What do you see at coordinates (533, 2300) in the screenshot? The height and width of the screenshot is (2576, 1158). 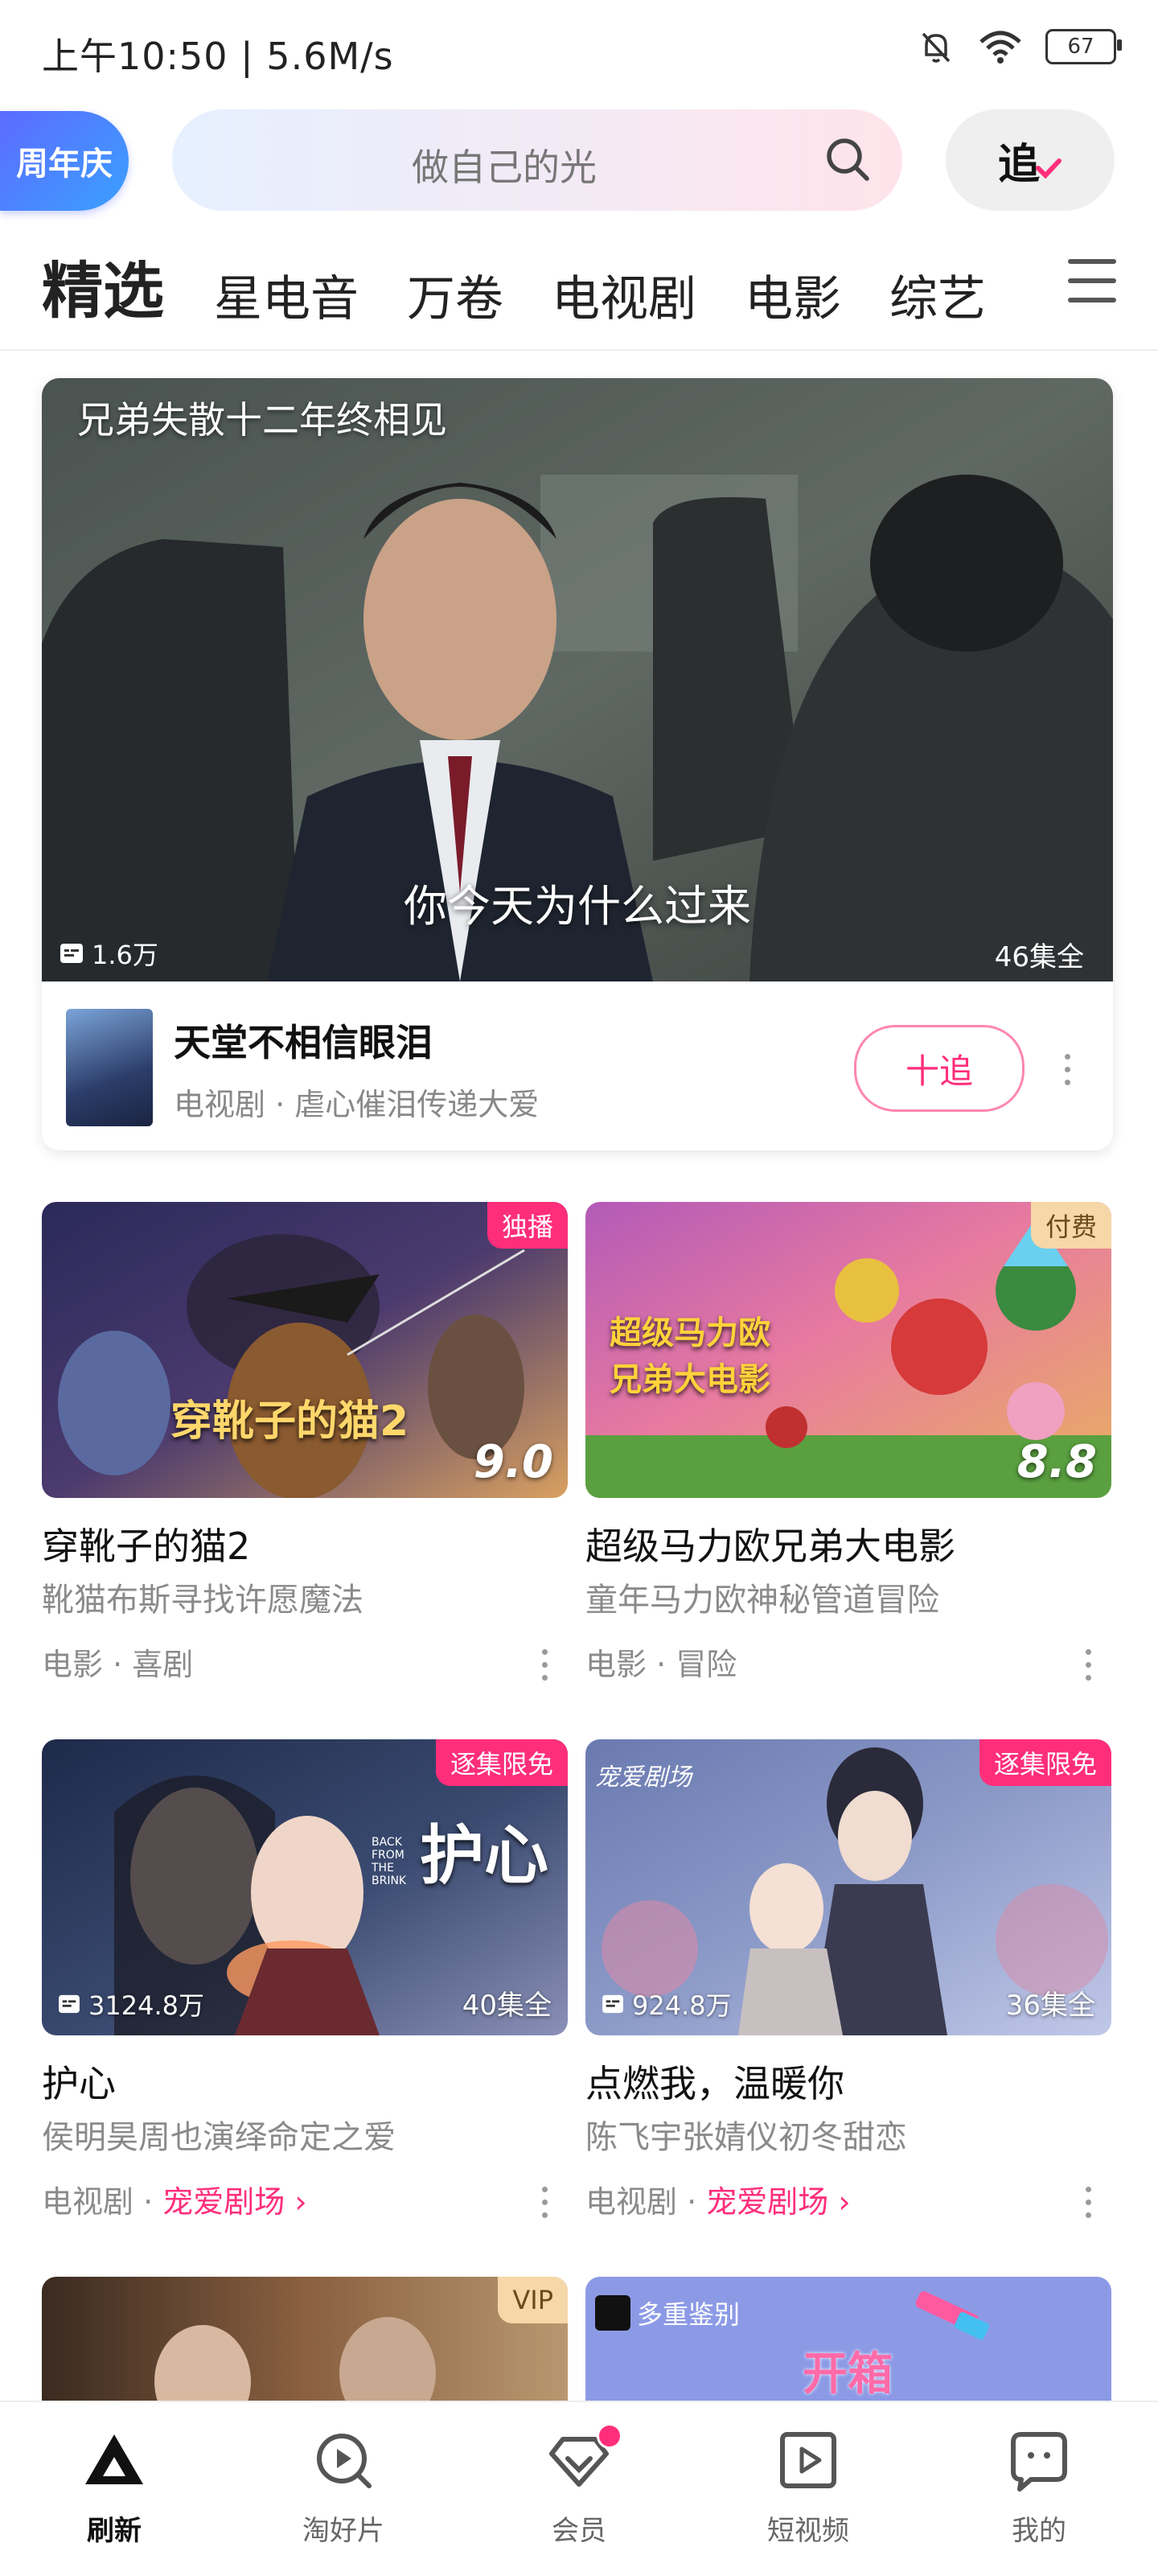 I see `vip-badge: VIP` at bounding box center [533, 2300].